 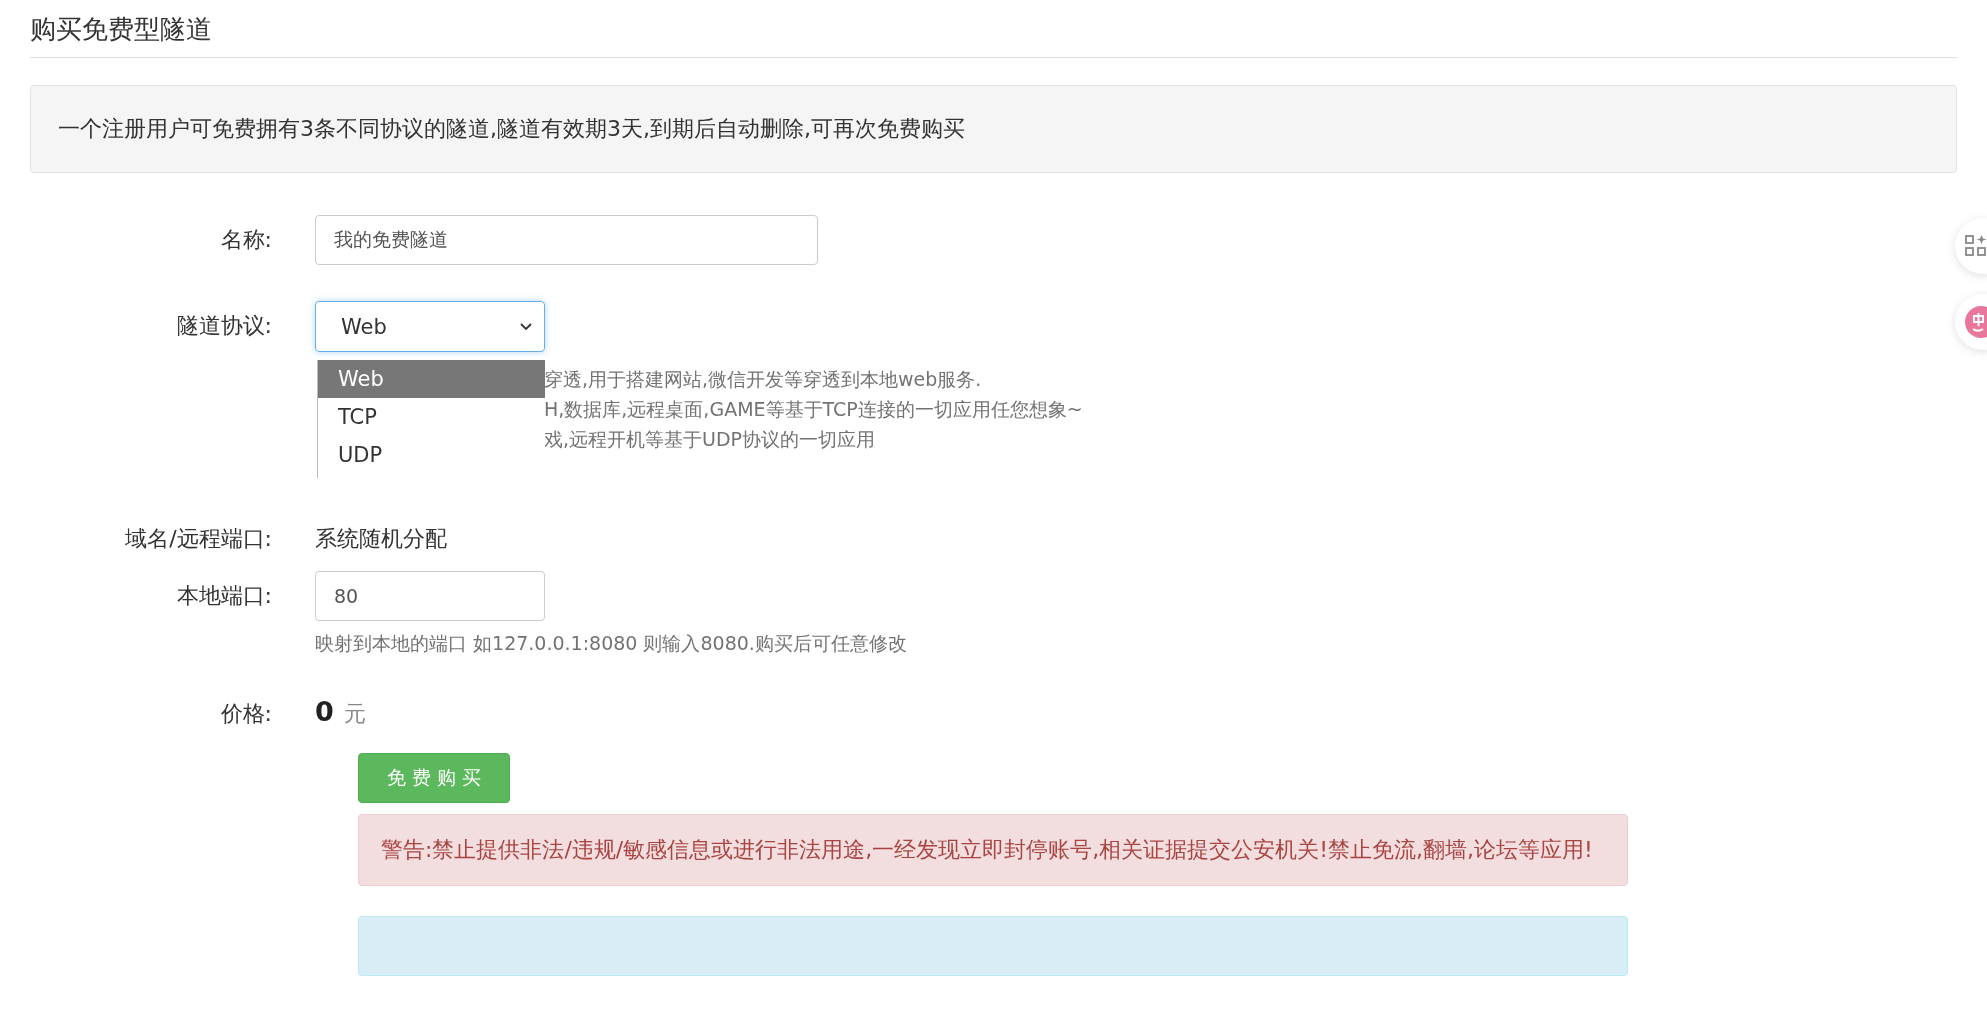 What do you see at coordinates (354, 714) in the screenshot?
I see `price-unit: 元` at bounding box center [354, 714].